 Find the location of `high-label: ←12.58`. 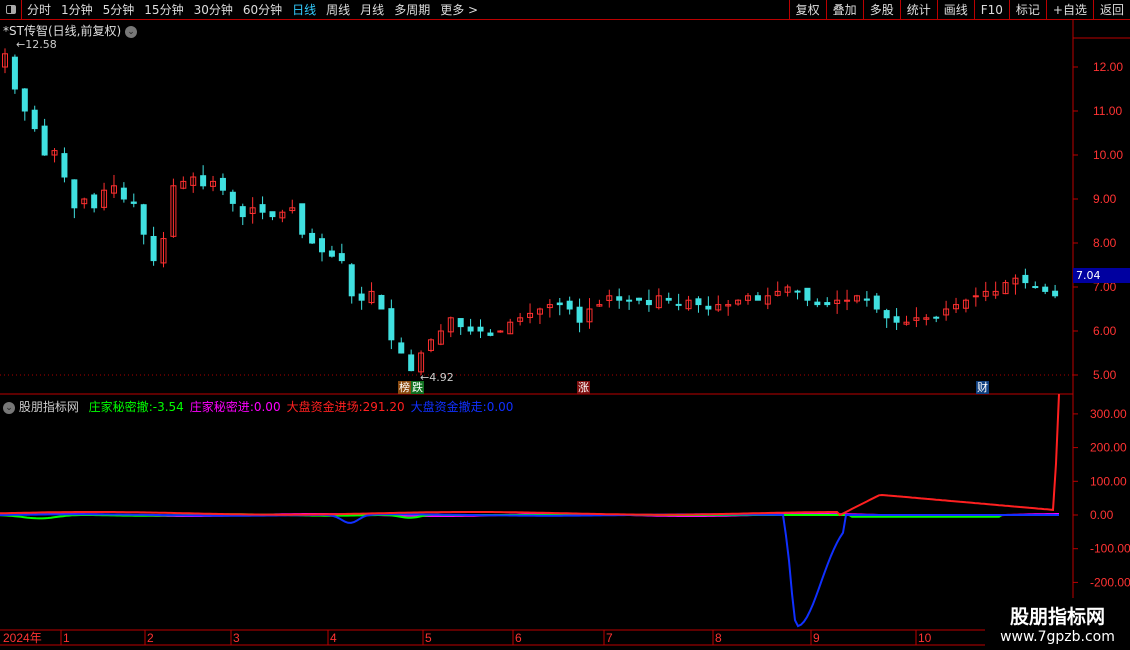

high-label: ←12.58 is located at coordinates (36, 44).